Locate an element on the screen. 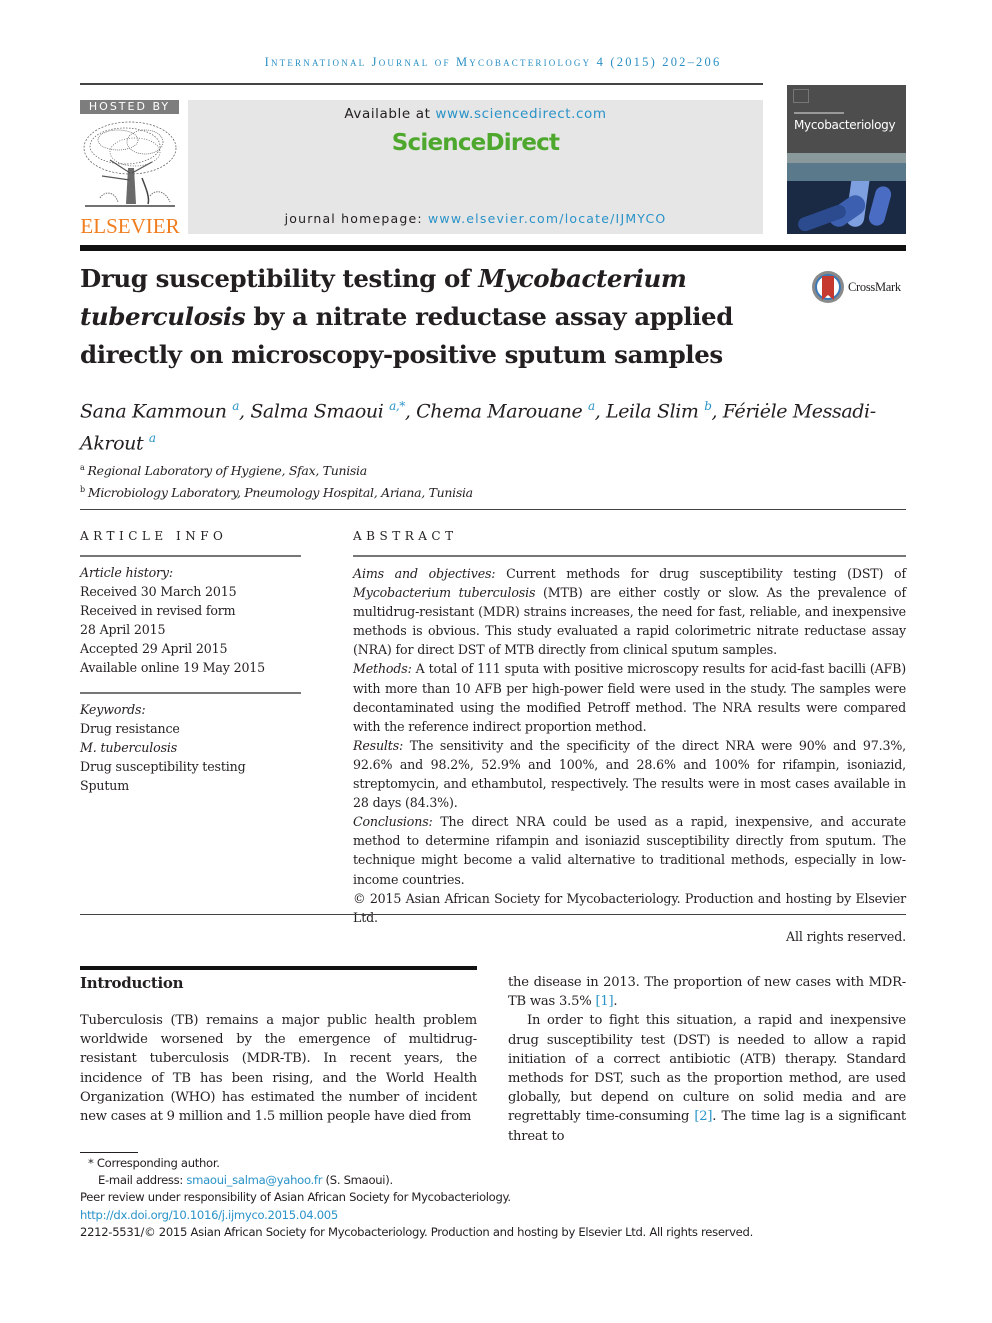  abstract-rights: All rights reserved. is located at coordinates (846, 936).